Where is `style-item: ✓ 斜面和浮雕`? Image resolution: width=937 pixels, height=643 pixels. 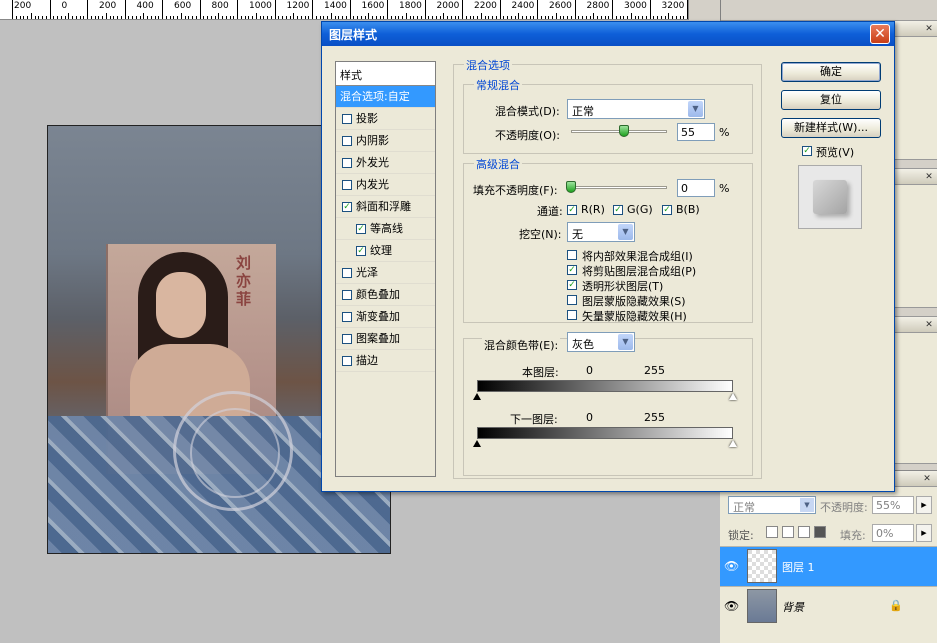
style-item: ✓ 斜面和浮雕 is located at coordinates (385, 207).